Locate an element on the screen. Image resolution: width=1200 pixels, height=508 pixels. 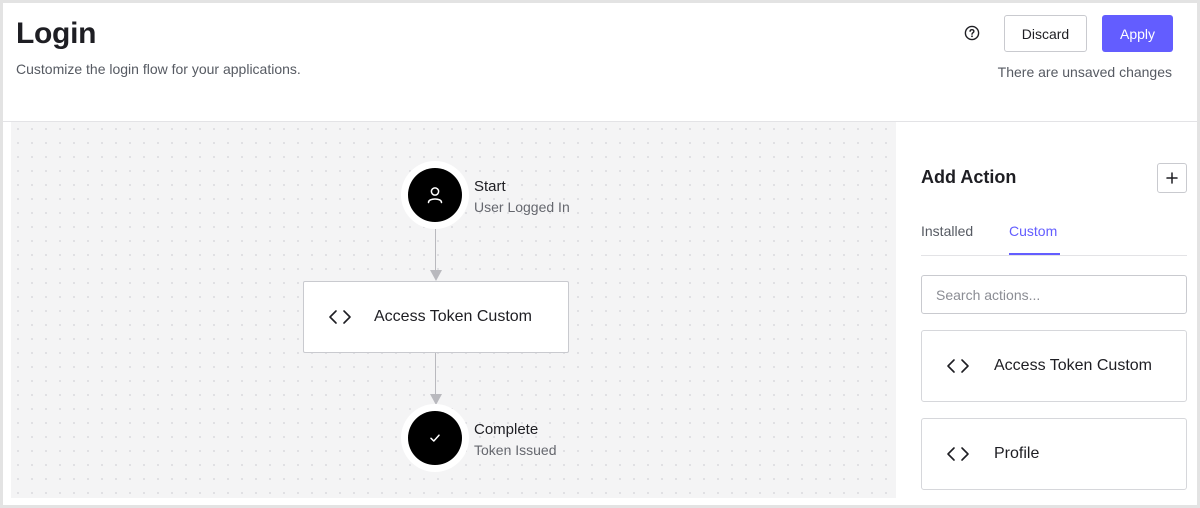
plus-icon is located at coordinates (1172, 178).